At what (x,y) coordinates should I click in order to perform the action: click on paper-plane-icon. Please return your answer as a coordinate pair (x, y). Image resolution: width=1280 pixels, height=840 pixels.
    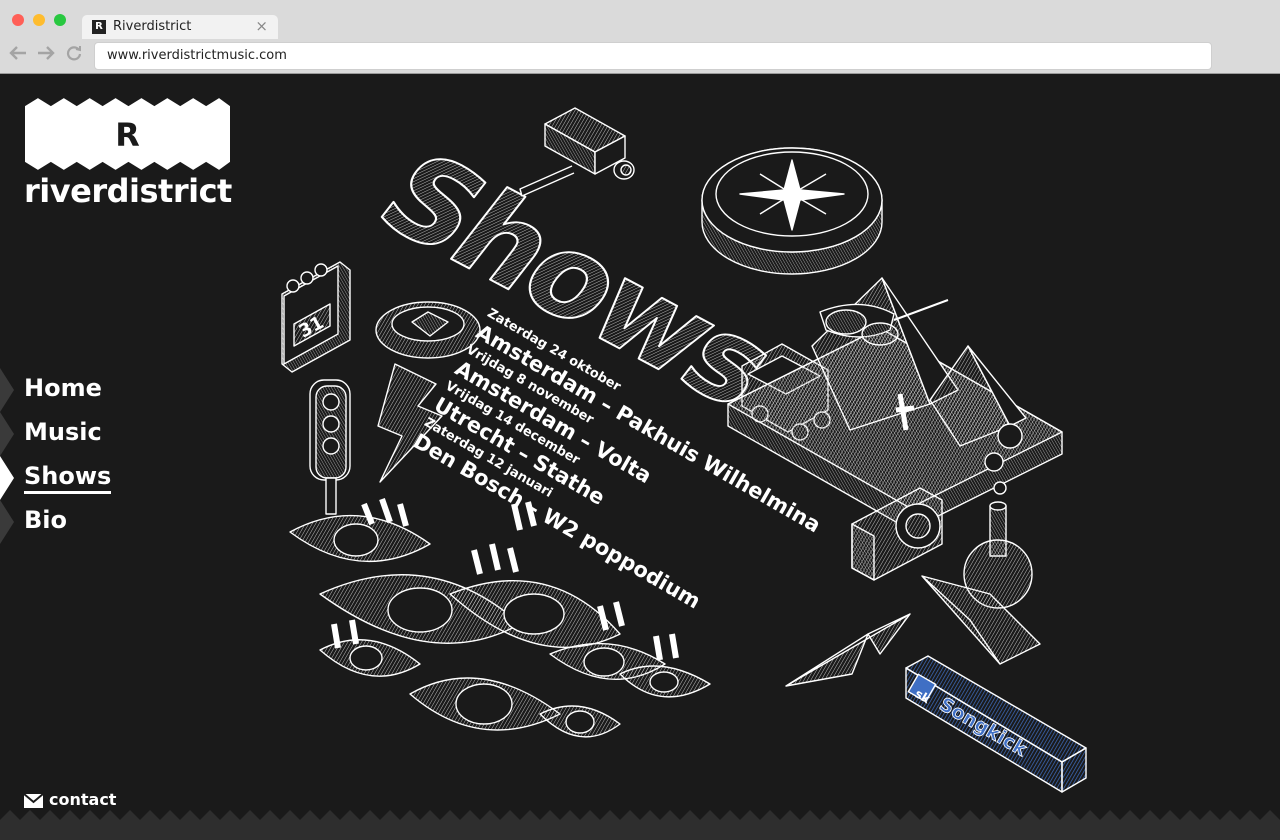
    Looking at the image, I should click on (848, 650).